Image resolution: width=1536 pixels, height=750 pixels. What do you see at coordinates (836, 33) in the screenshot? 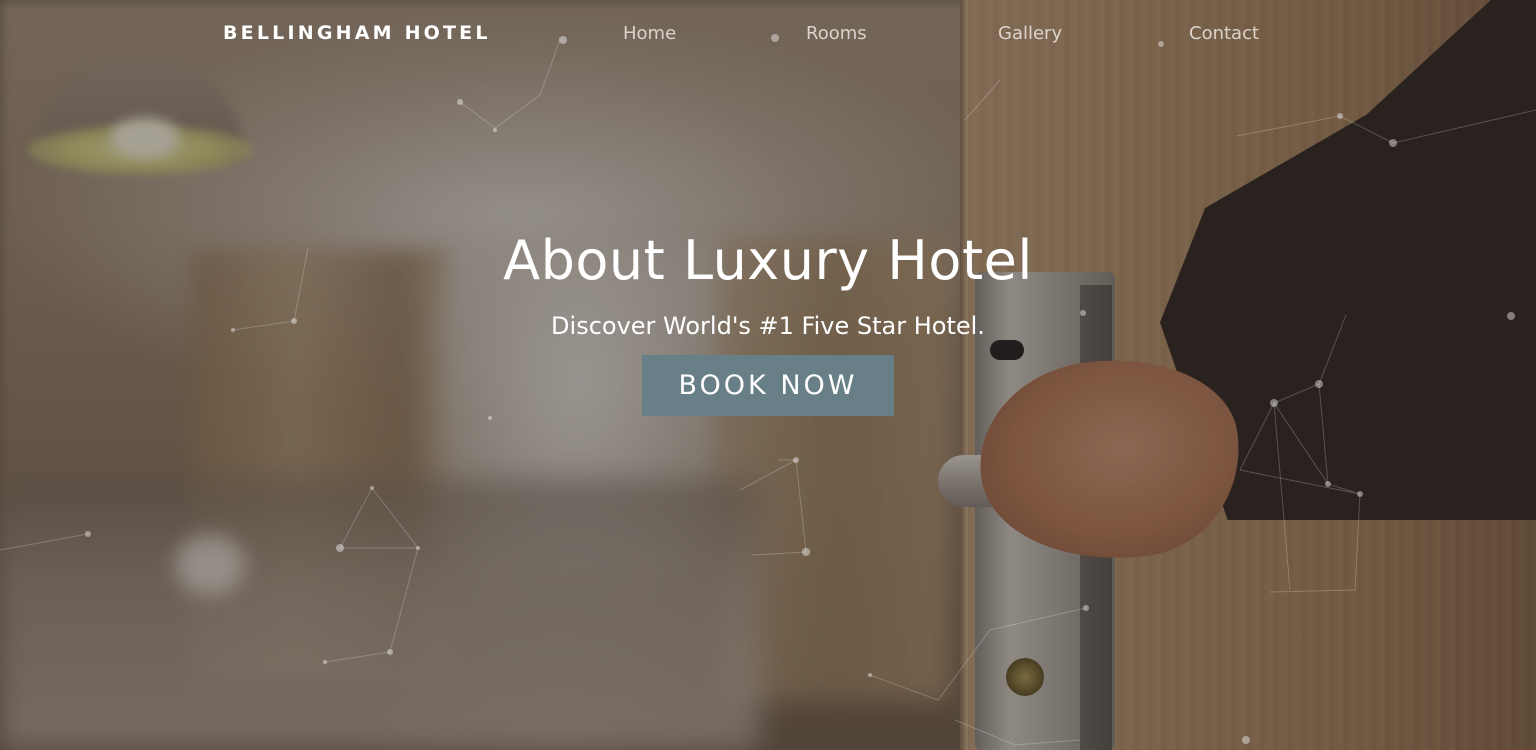
I see `nav-link-rooms: Rooms` at bounding box center [836, 33].